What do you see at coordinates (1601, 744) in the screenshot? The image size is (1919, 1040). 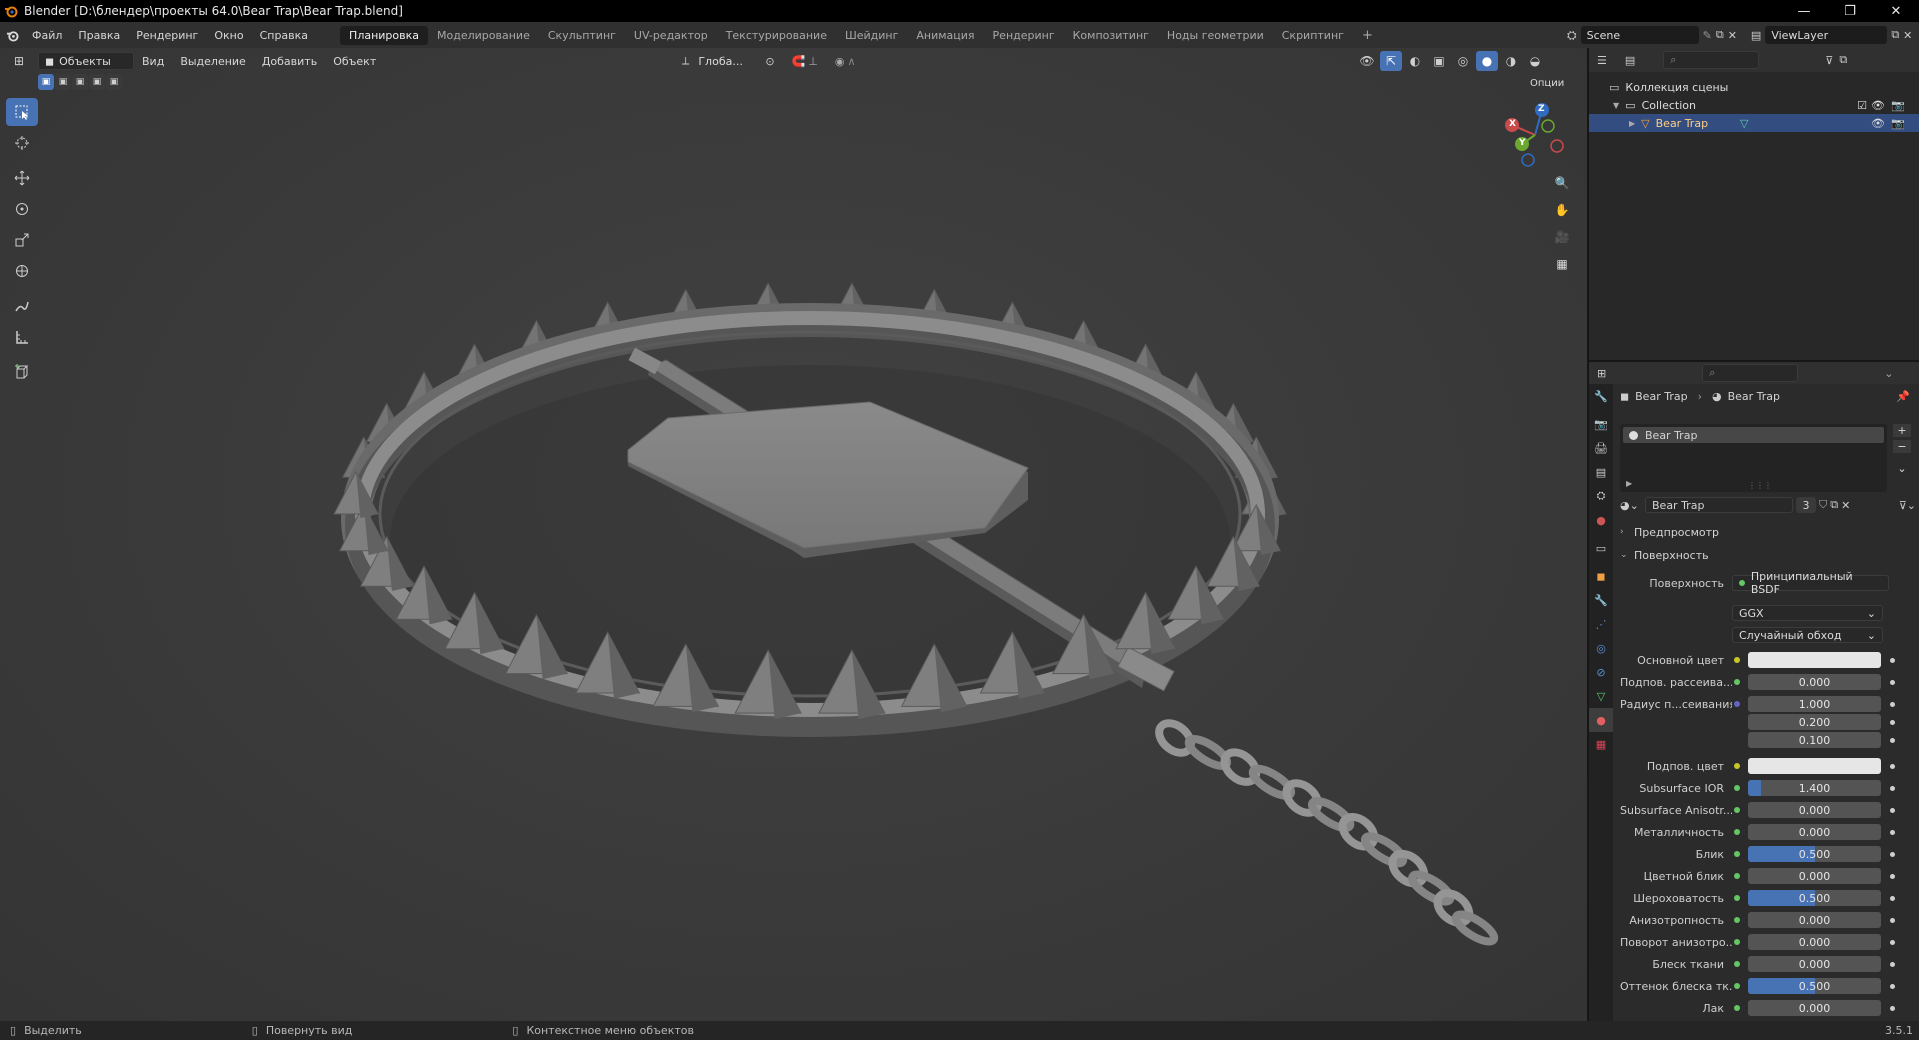 I see `texture-tab-icon: ▦` at bounding box center [1601, 744].